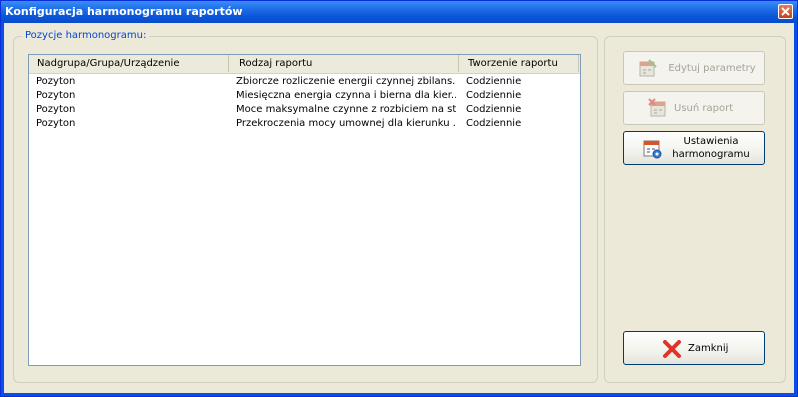 The width and height of the screenshot is (798, 397). I want to click on red-x-icon, so click(672, 349).